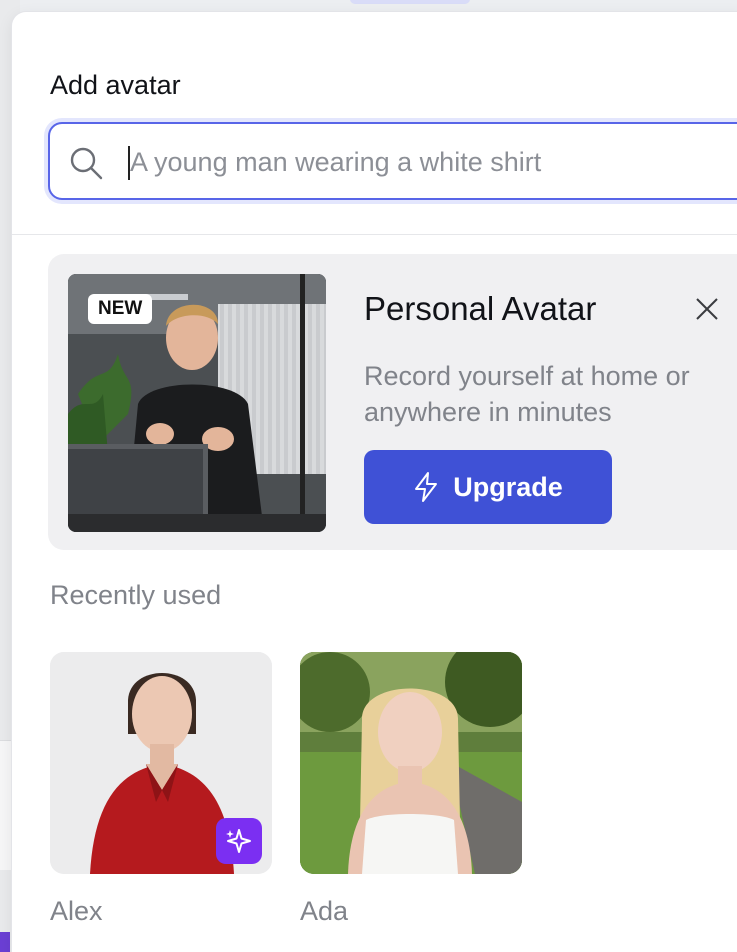  I want to click on lightning-icon, so click(426, 487).